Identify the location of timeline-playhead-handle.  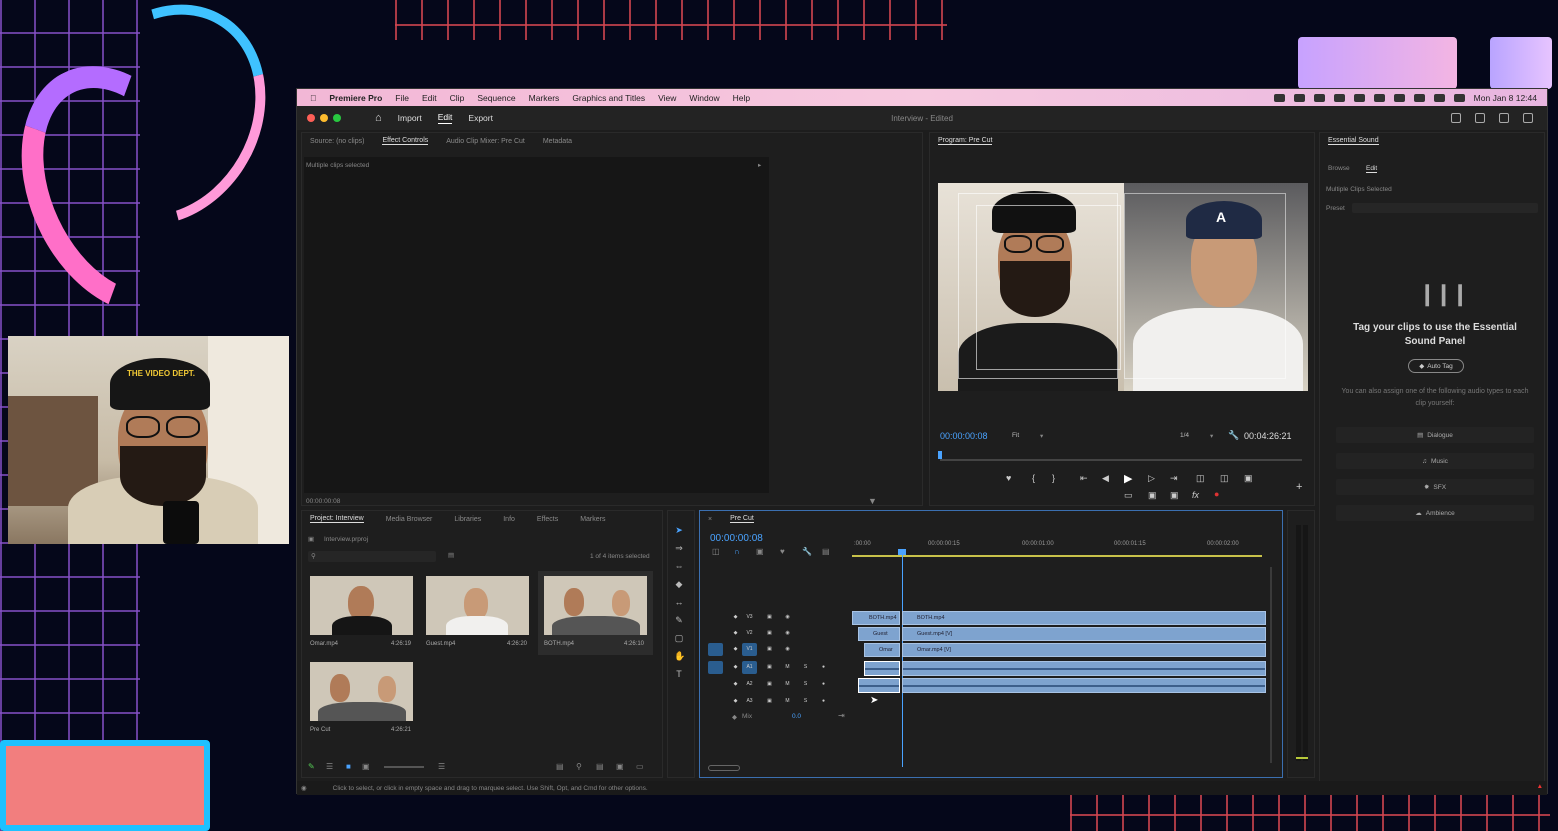
(902, 552).